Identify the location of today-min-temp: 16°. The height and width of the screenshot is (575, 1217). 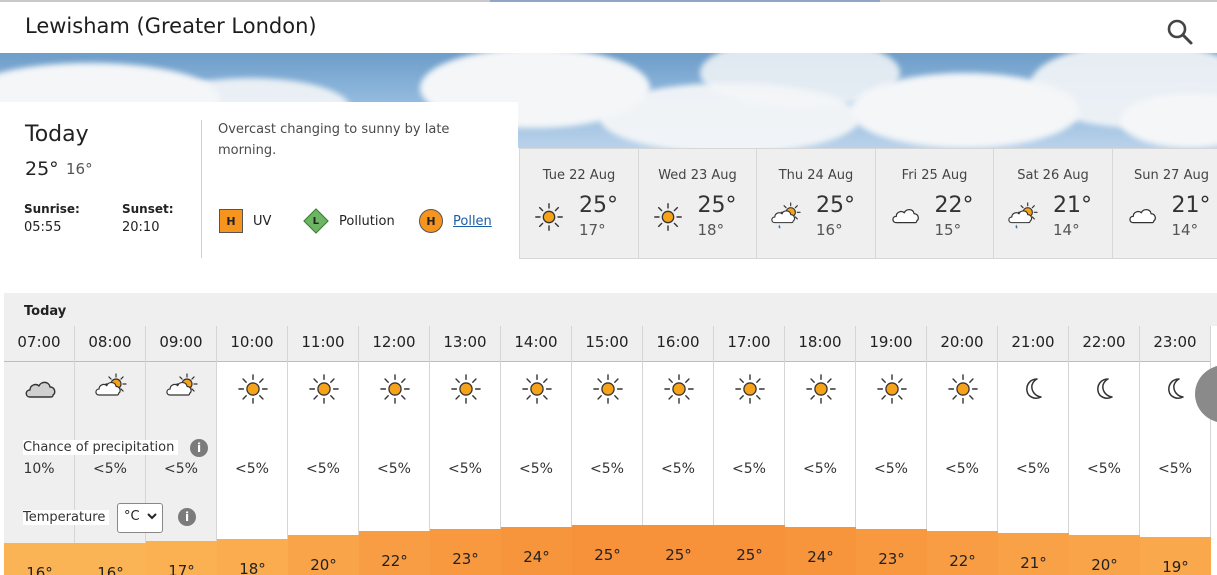
(79, 169).